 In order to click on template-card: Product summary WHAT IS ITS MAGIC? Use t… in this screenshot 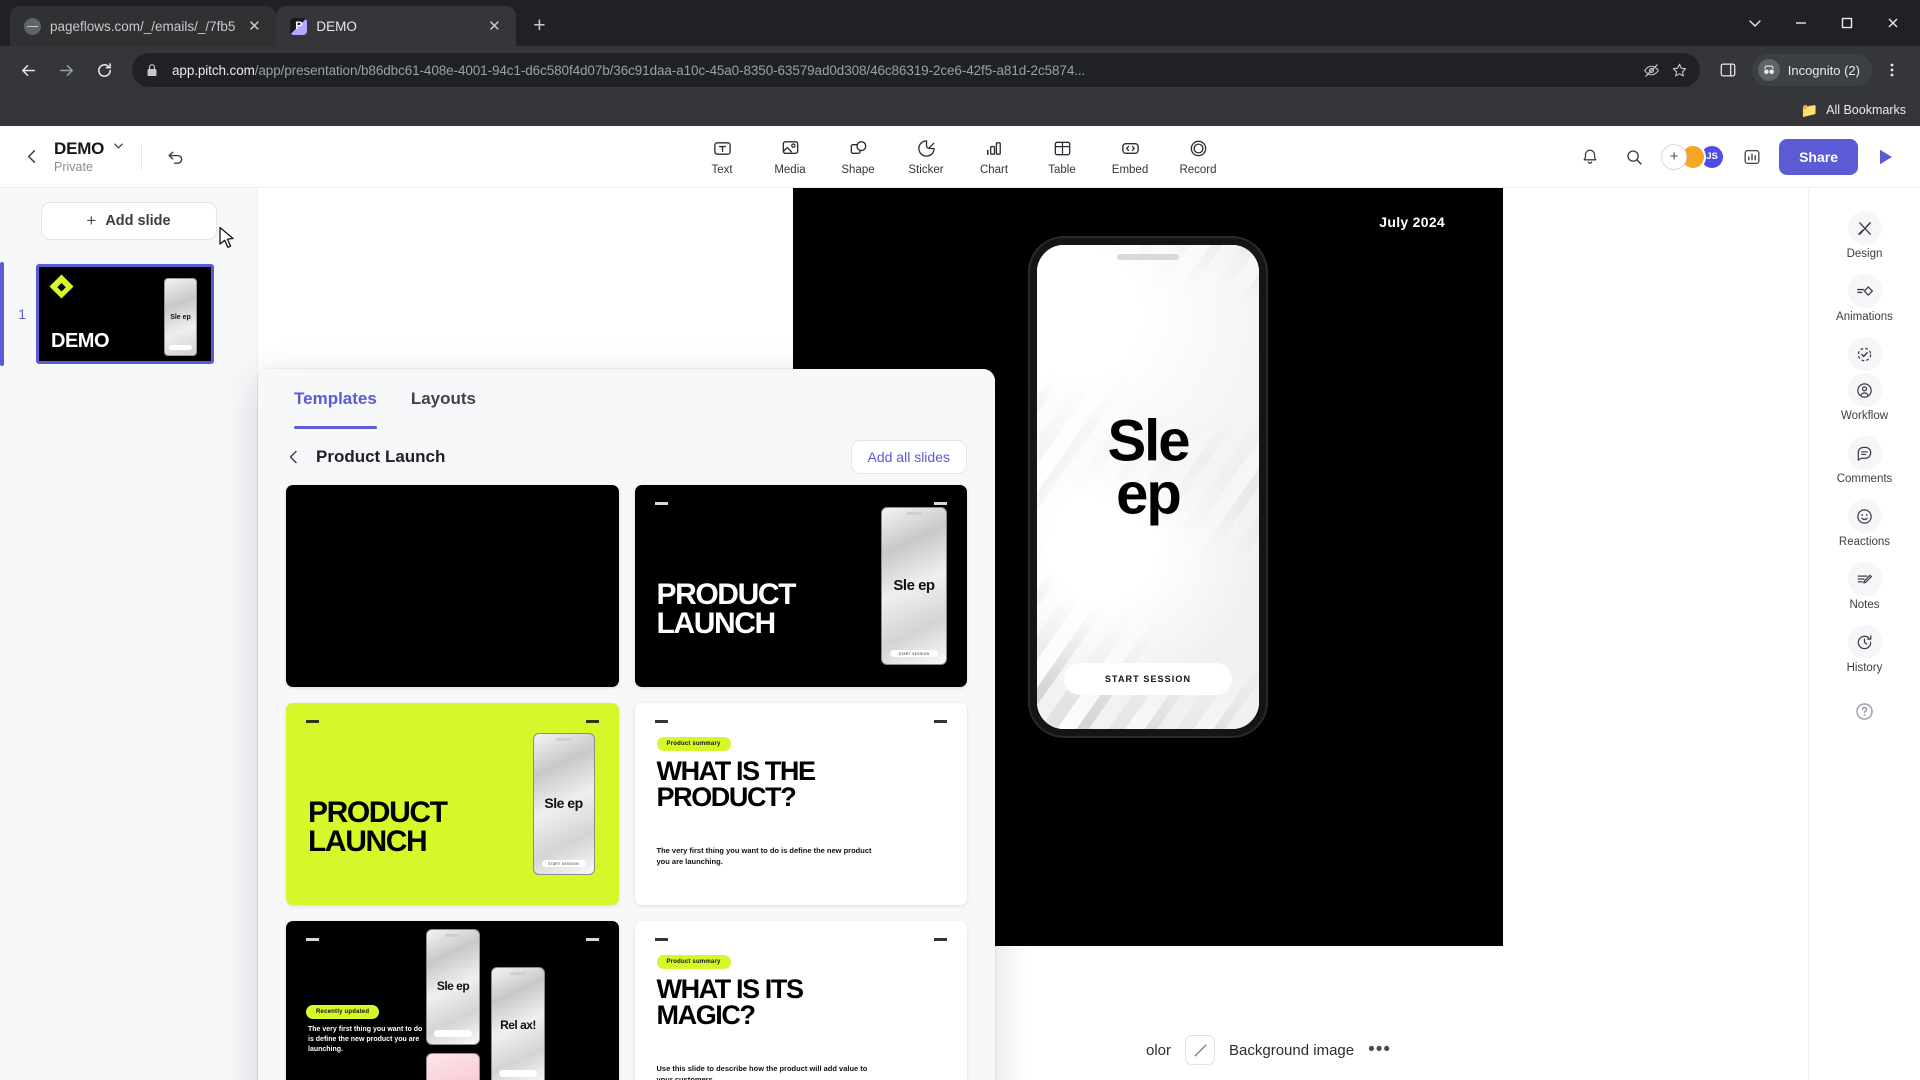, I will do `click(800, 1000)`.